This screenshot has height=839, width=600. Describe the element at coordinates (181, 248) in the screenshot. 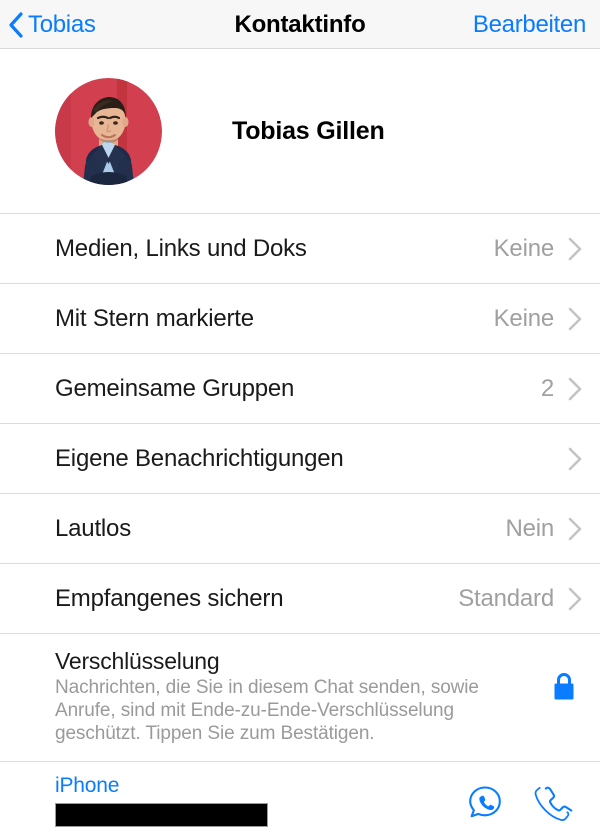

I see `row-label: Medien, Links und Doks` at that location.